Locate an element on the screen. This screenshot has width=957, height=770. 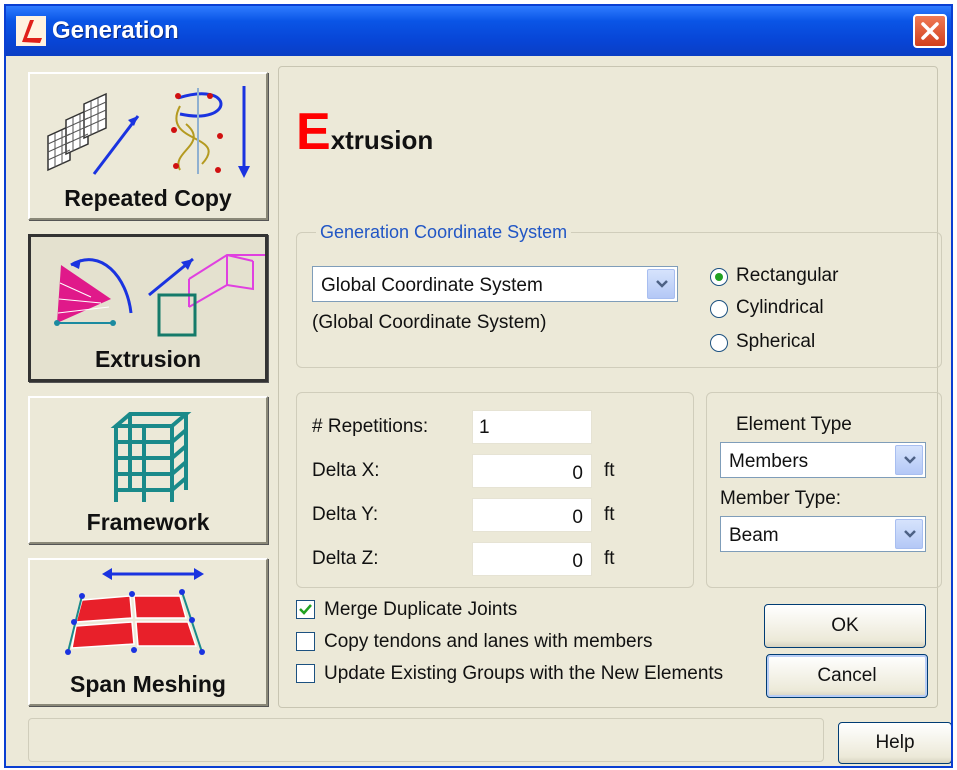
help-button: Help is located at coordinates (894, 743).